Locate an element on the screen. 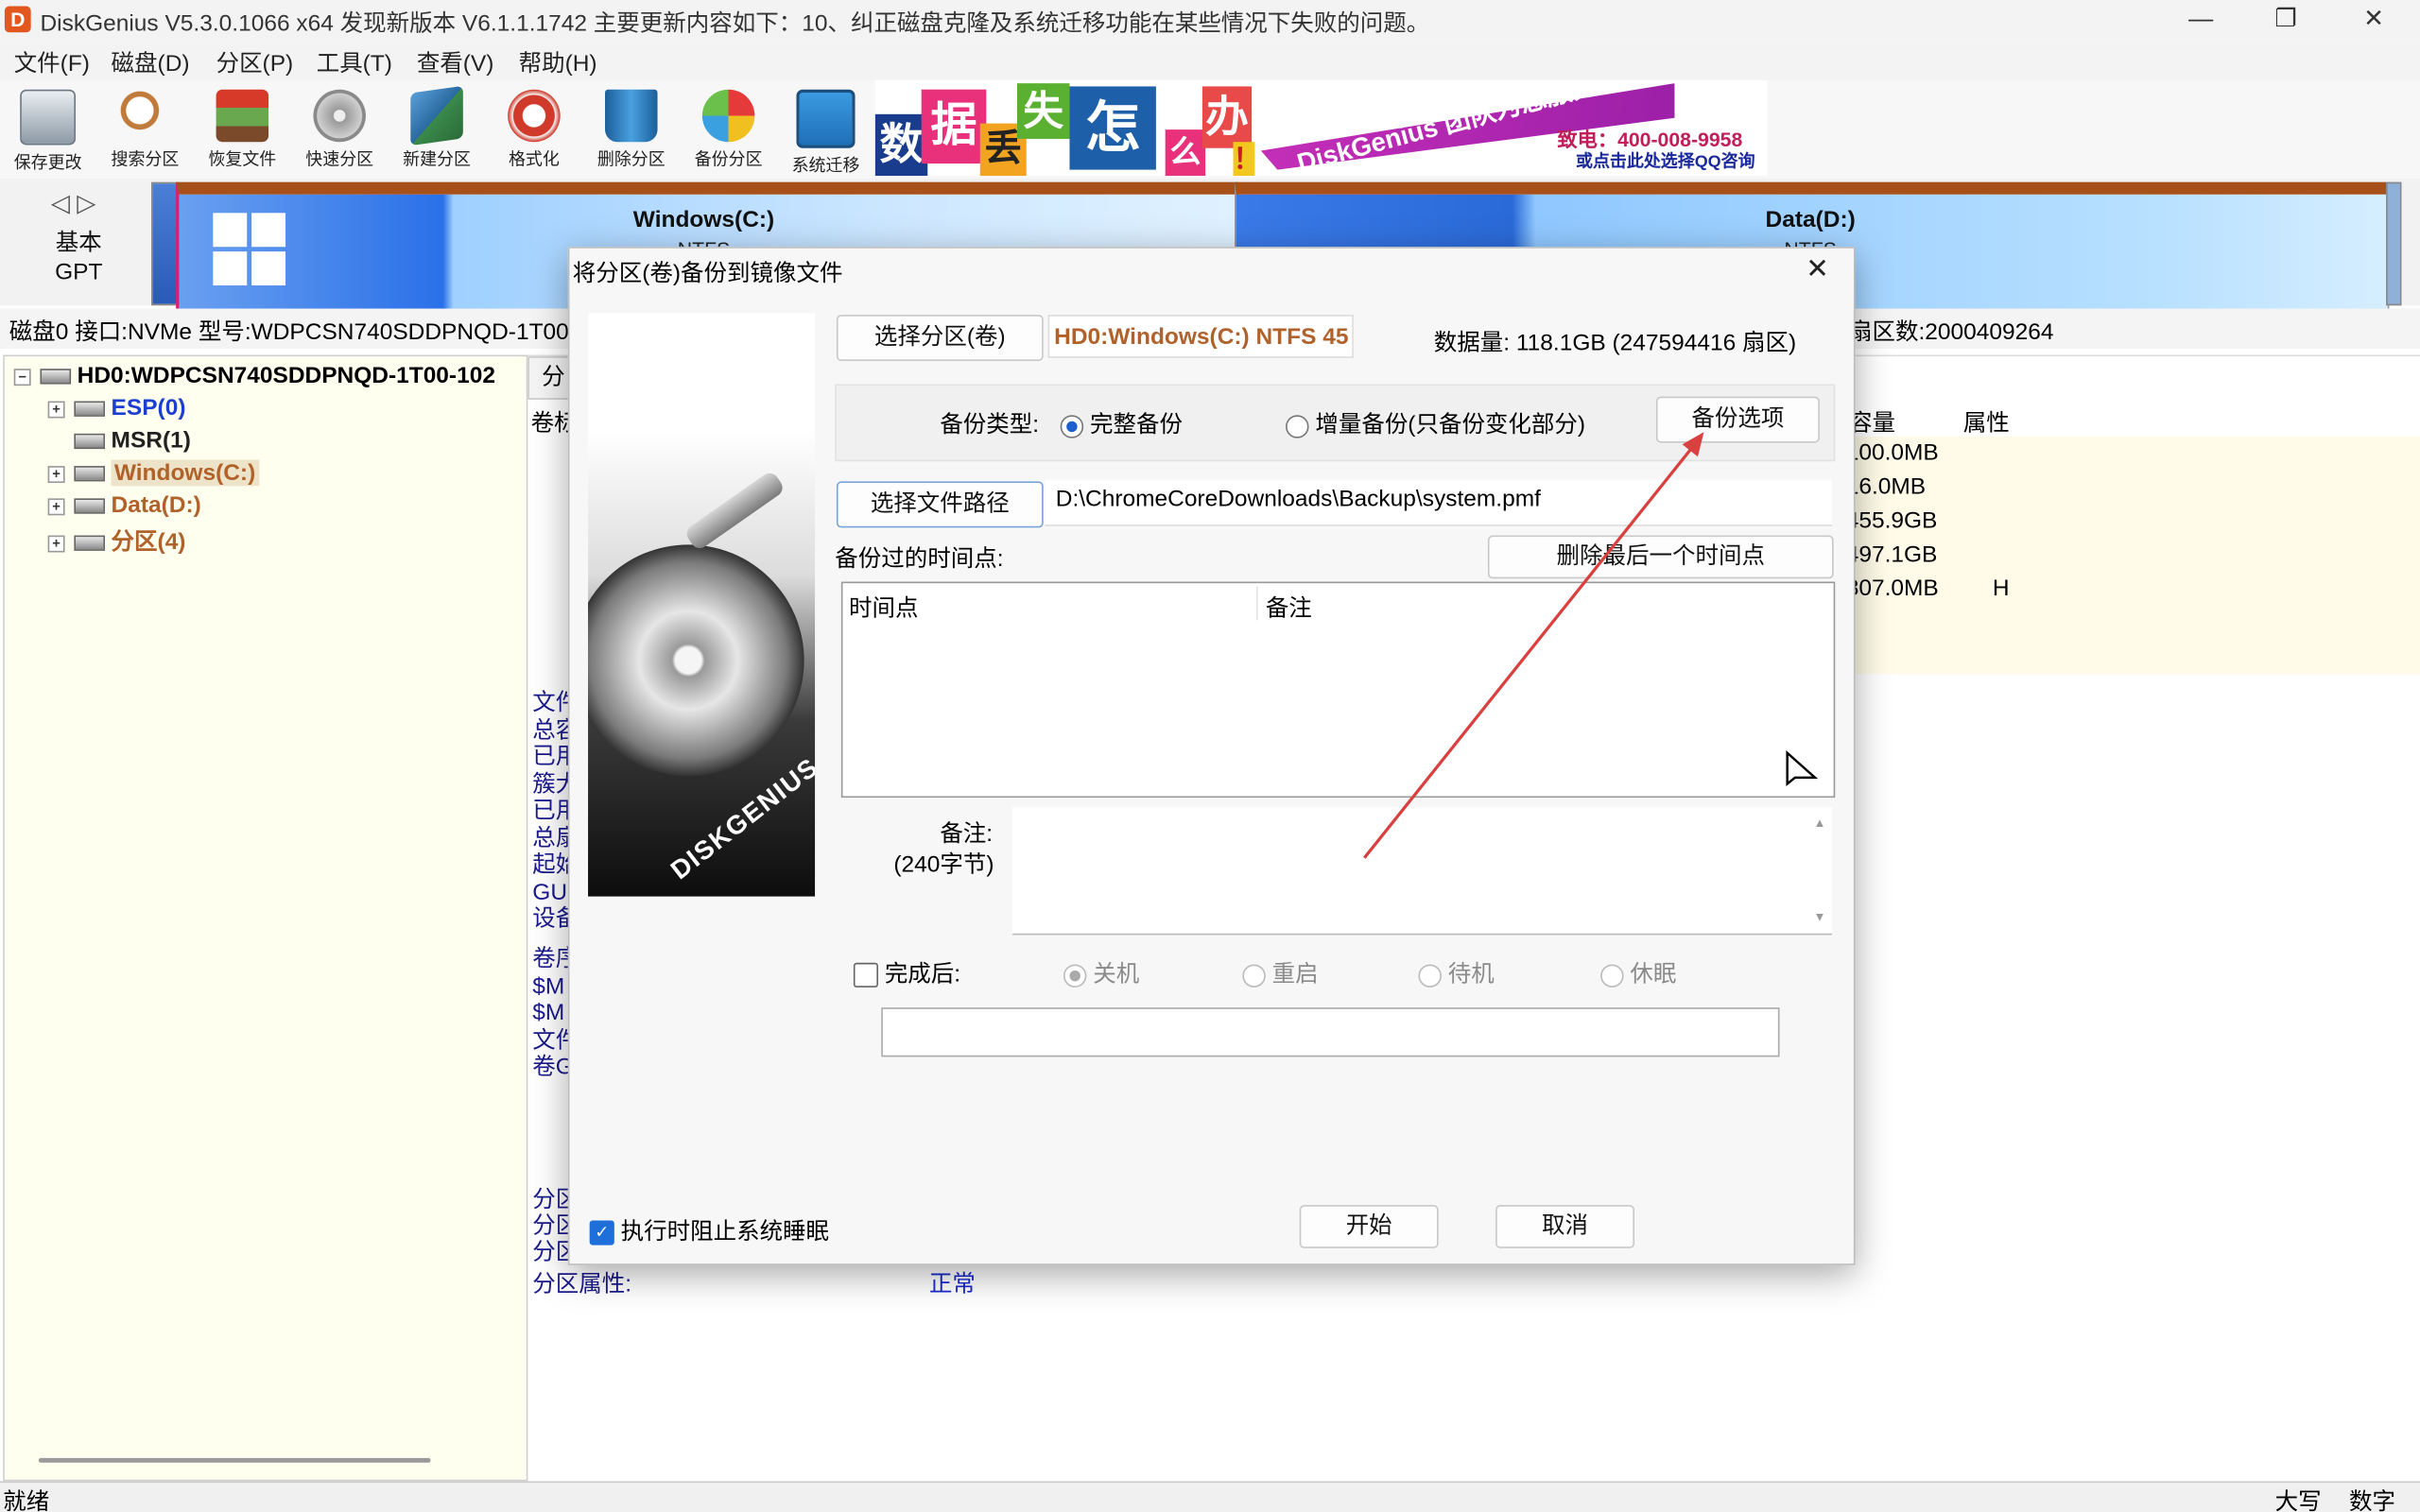 This screenshot has width=2420, height=1512. mouse-cursor-icon is located at coordinates (1802, 768).